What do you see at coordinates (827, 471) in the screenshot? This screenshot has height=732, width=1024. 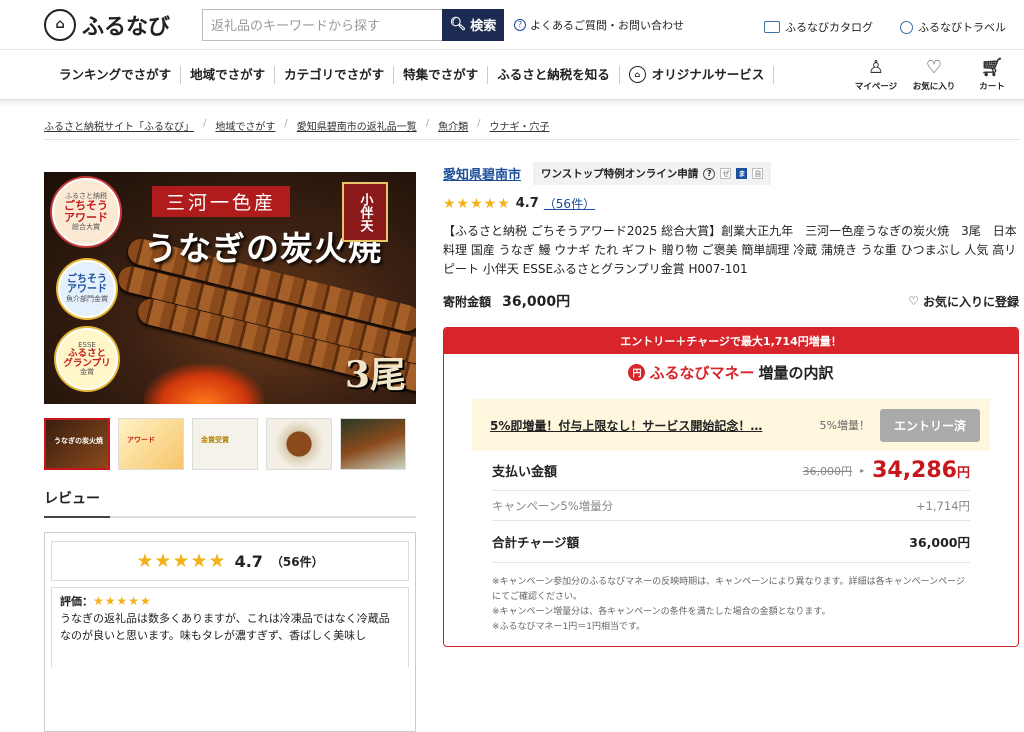 I see `pay-old-amount: 36,000円` at bounding box center [827, 471].